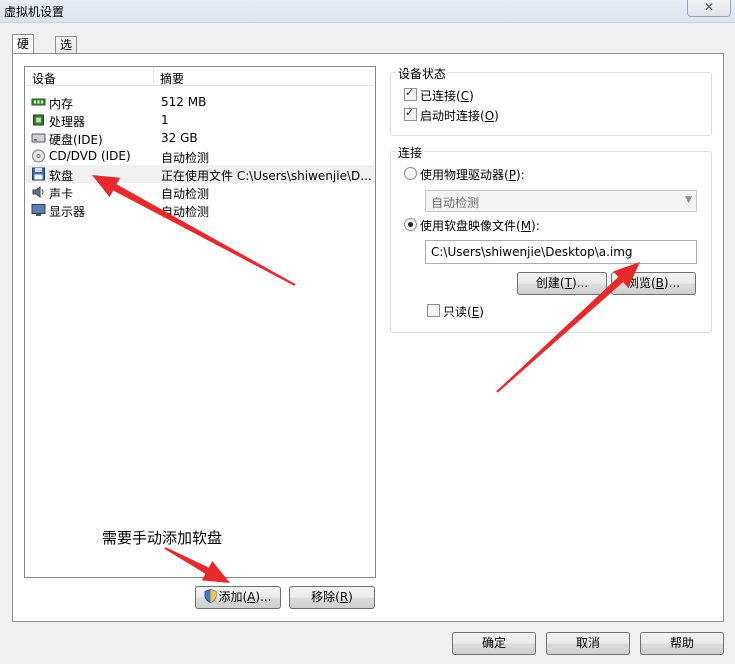  What do you see at coordinates (588, 643) in the screenshot?
I see `cancel-button: 取消` at bounding box center [588, 643].